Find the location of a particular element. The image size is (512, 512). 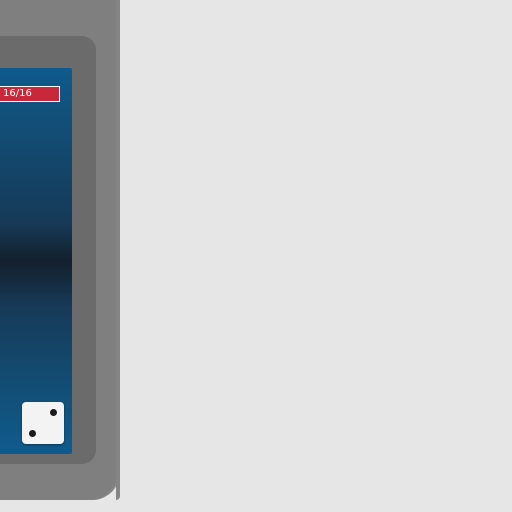

card-stat-bar: 16/16 is located at coordinates (30, 94).